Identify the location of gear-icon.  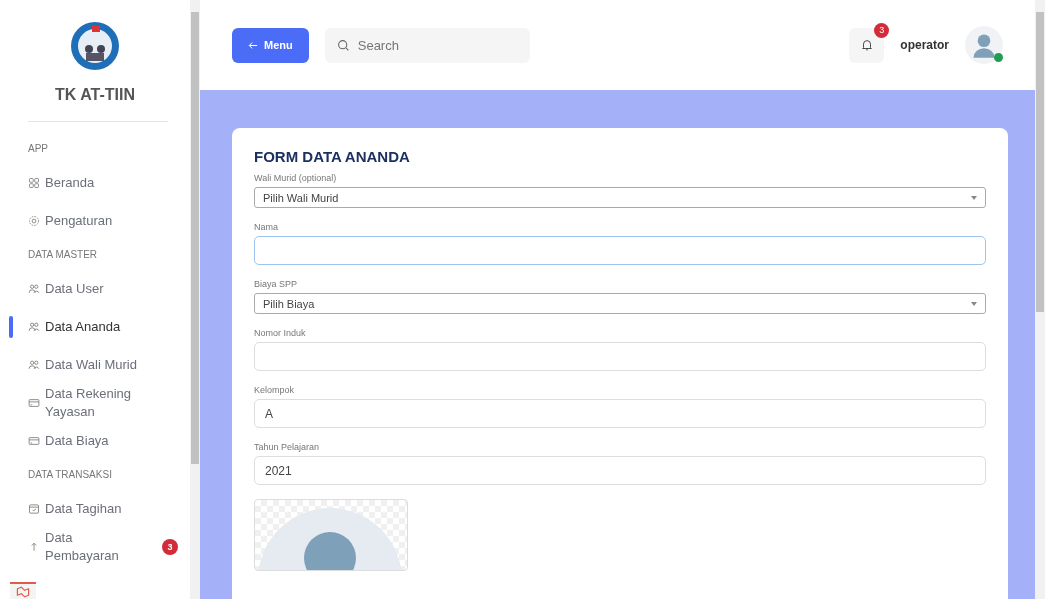
(34, 221).